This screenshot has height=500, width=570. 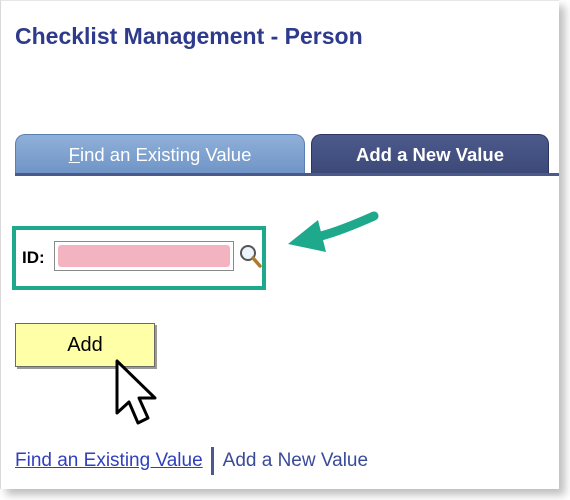 I want to click on link-separator, so click(x=212, y=461).